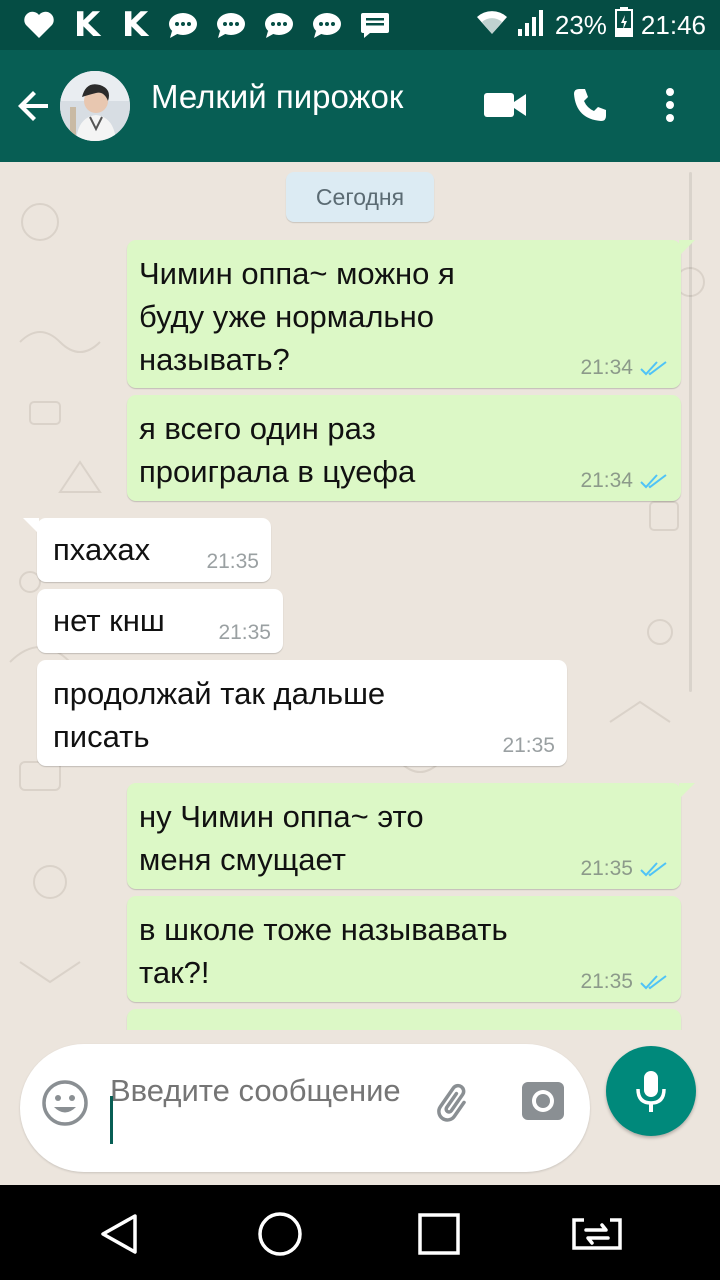 Image resolution: width=720 pixels, height=1280 pixels. Describe the element at coordinates (119, 1234) in the screenshot. I see `back-triangle-icon` at that location.